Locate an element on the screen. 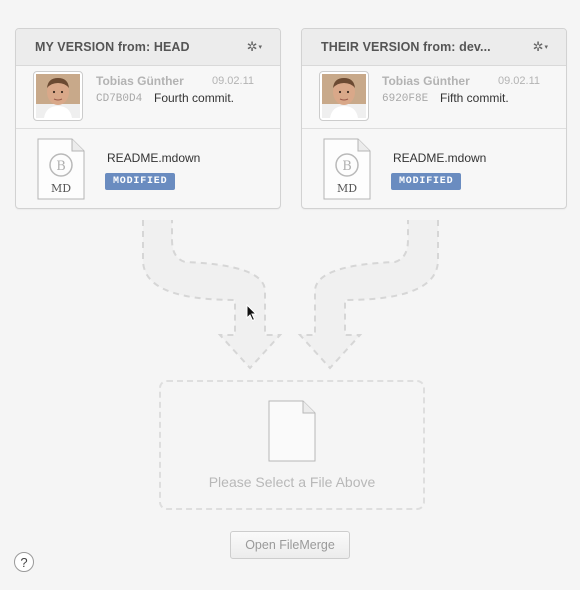 This screenshot has width=580, height=590. select-file-hint: Please Select a File Above is located at coordinates (292, 482).